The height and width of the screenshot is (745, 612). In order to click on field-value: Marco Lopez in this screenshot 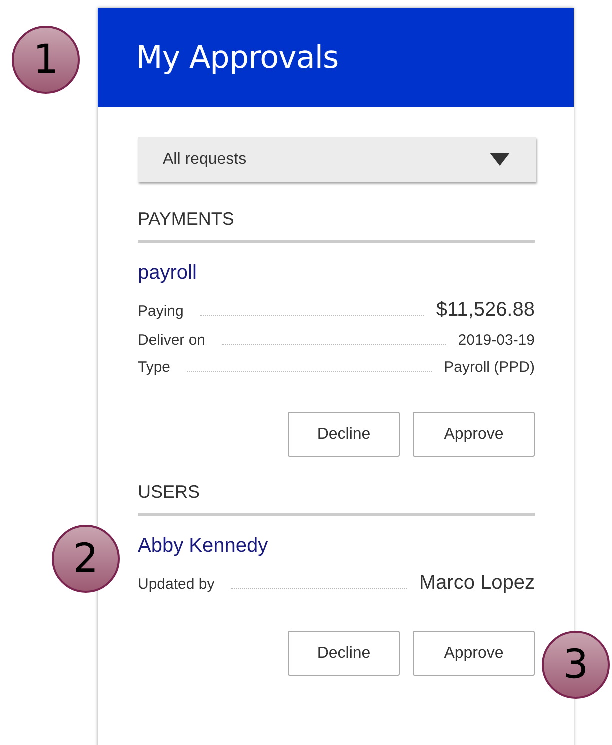, I will do `click(477, 583)`.